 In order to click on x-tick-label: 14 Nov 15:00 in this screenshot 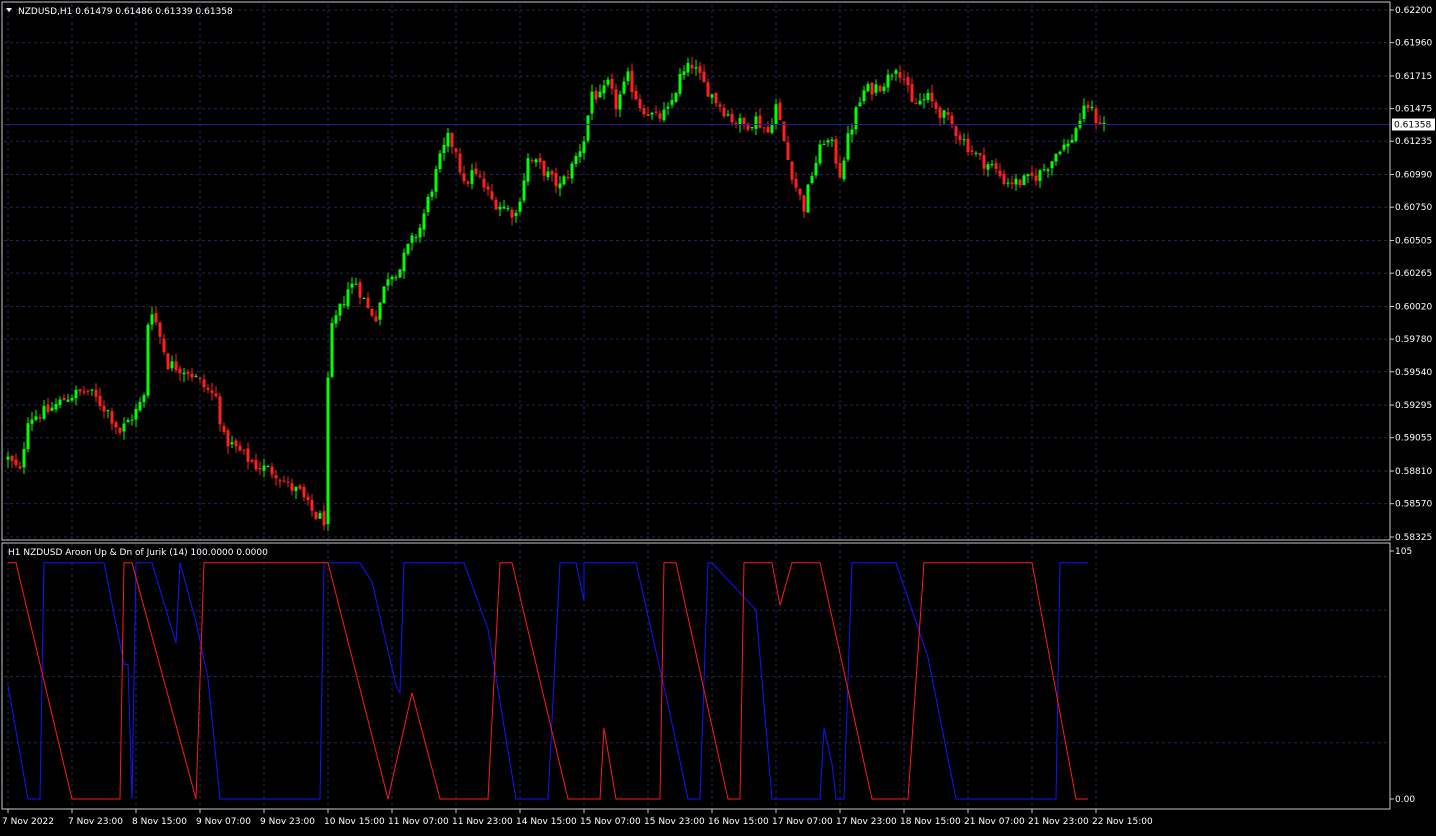, I will do `click(546, 822)`.